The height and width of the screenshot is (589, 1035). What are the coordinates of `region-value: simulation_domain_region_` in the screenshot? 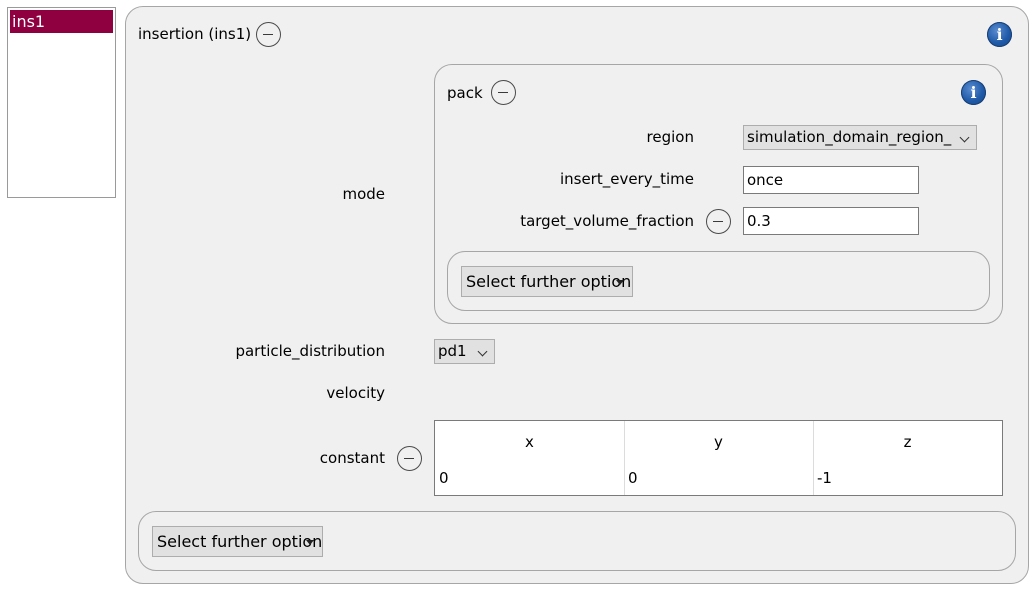 It's located at (849, 137).